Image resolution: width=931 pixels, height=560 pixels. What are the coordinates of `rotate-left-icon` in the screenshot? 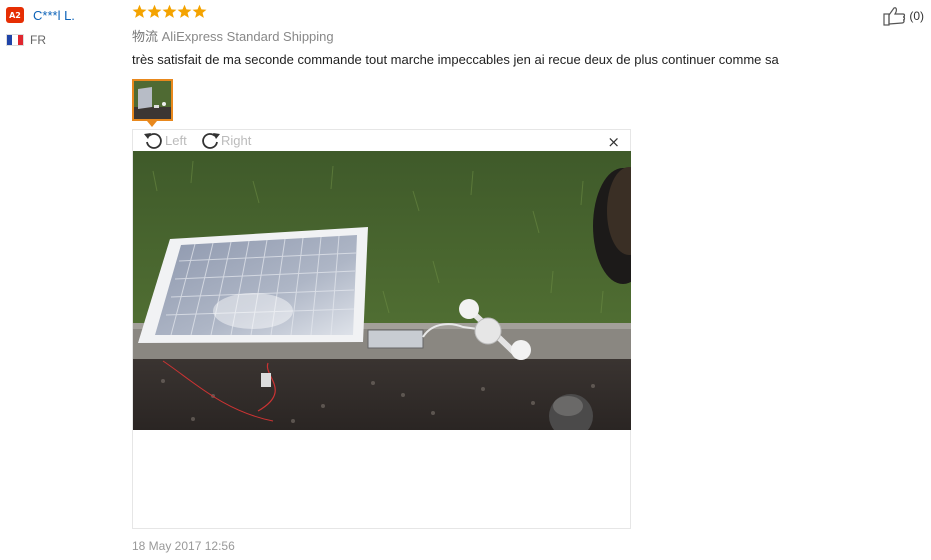 It's located at (153, 141).